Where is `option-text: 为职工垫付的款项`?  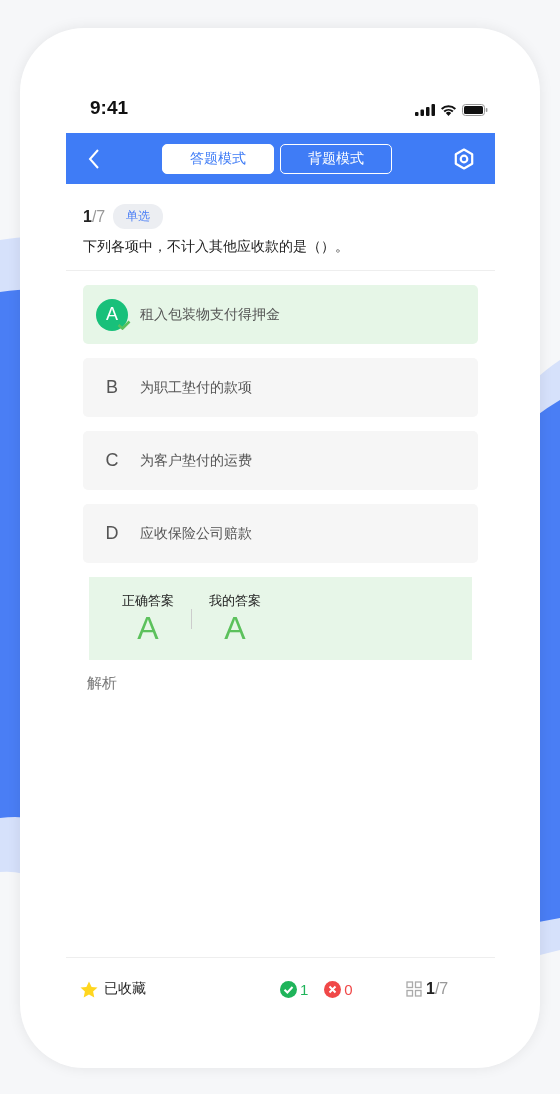 option-text: 为职工垫付的款项 is located at coordinates (196, 387).